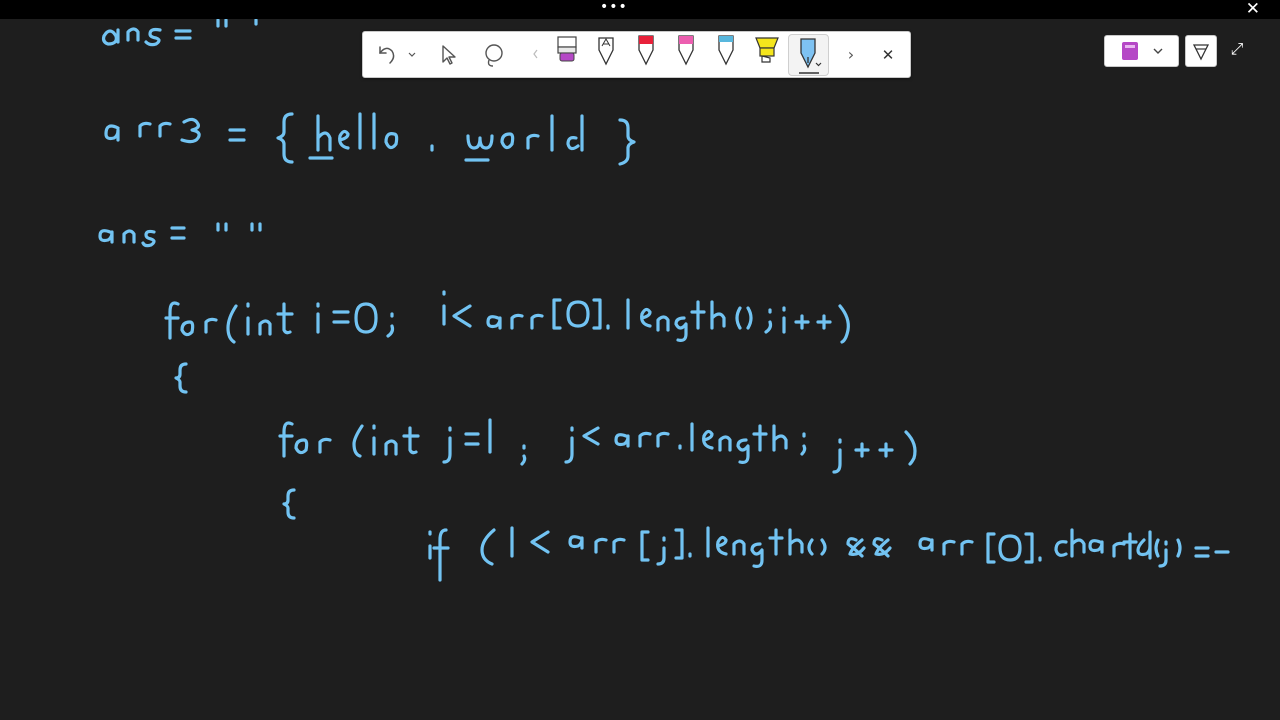 This screenshot has width=1280, height=720. What do you see at coordinates (535, 54) in the screenshot?
I see `scroll-left-icon` at bounding box center [535, 54].